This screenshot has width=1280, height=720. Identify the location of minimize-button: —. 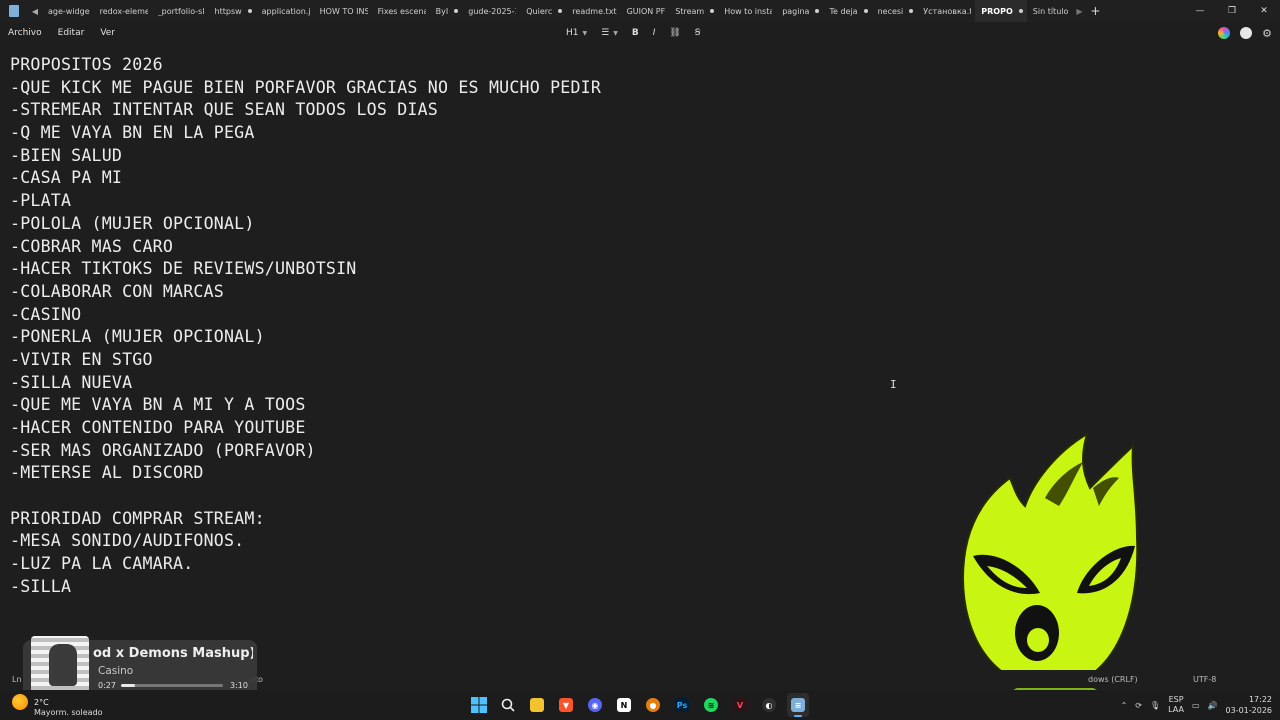
(1200, 11).